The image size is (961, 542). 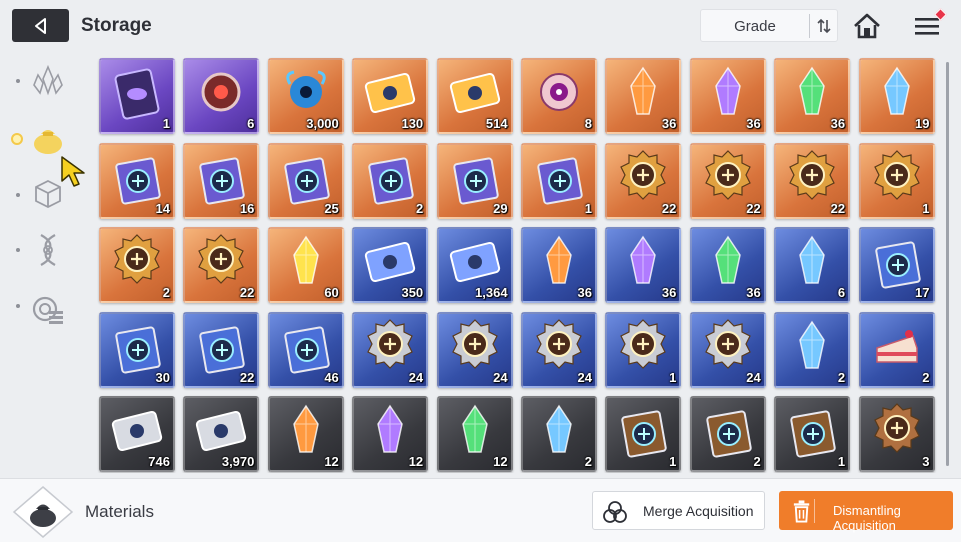 What do you see at coordinates (727, 343) in the screenshot?
I see `target-medal-silver-icon` at bounding box center [727, 343].